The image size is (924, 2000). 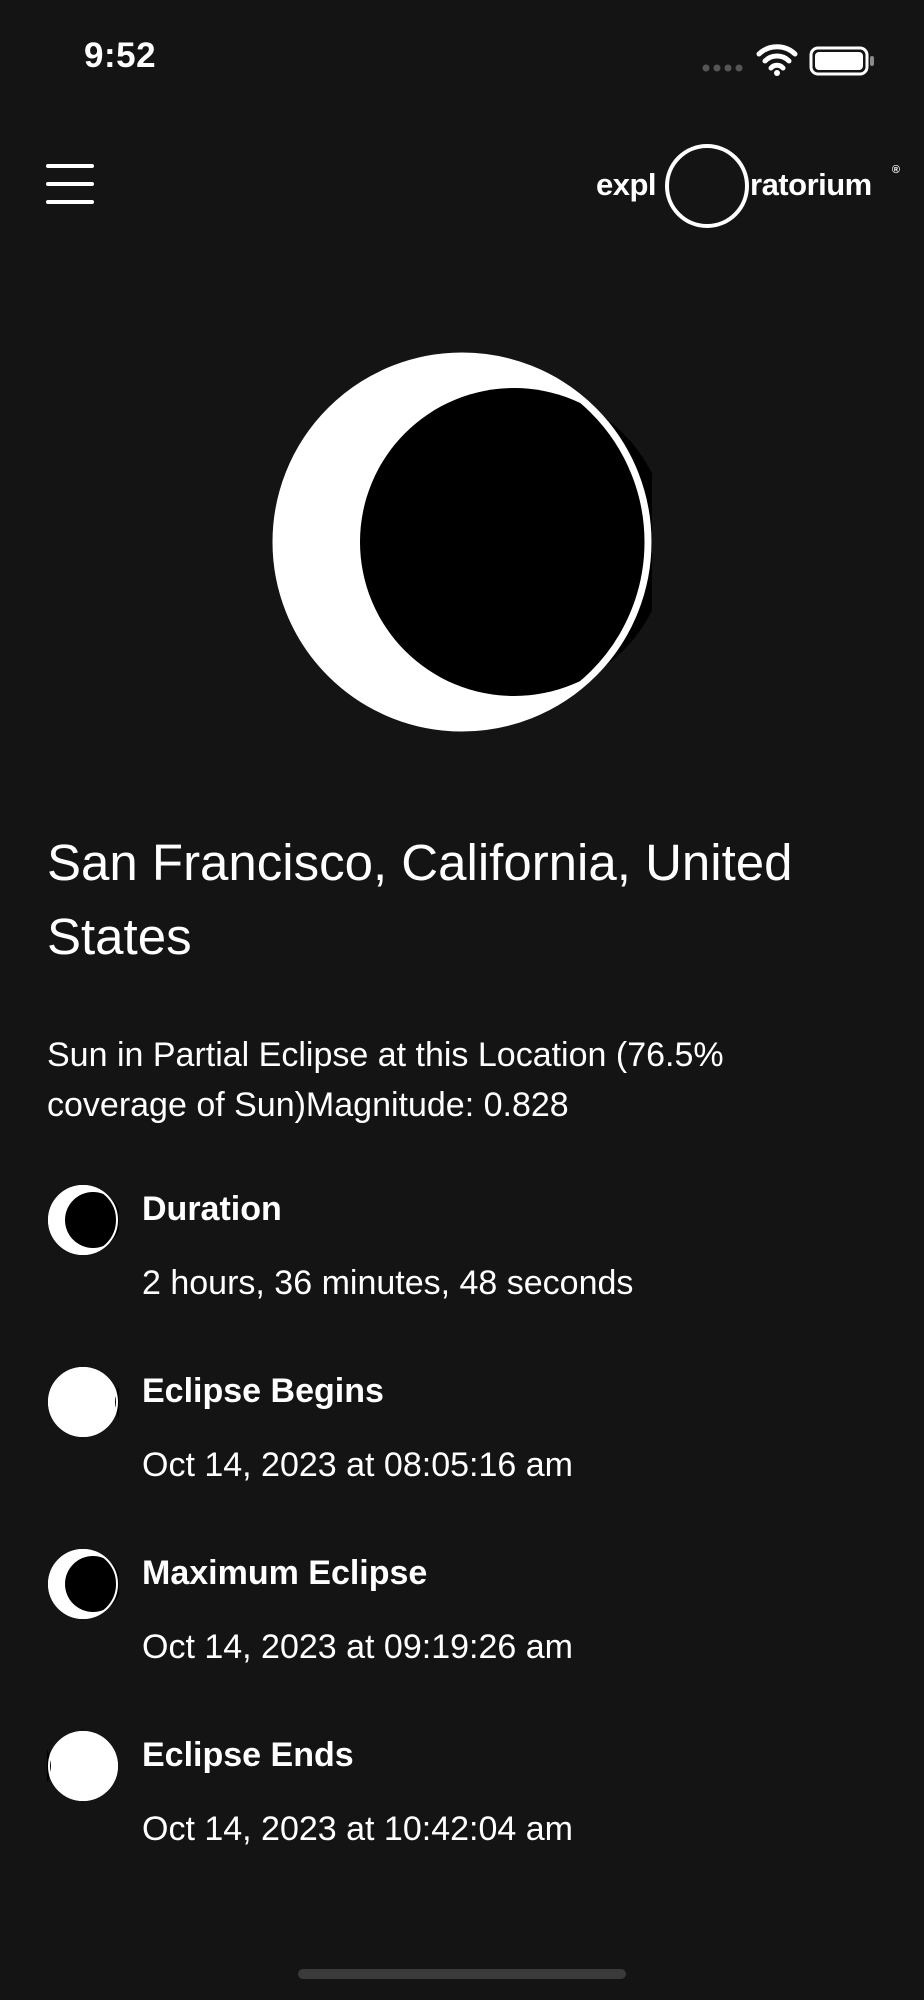 What do you see at coordinates (722, 68) in the screenshot?
I see `signal-icon` at bounding box center [722, 68].